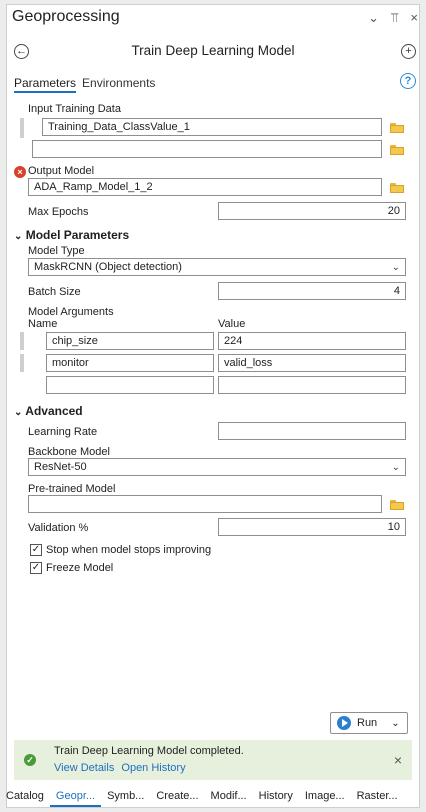 This screenshot has height=812, width=426. Describe the element at coordinates (54, 292) in the screenshot. I see `batch-size-label: Batch Size` at that location.